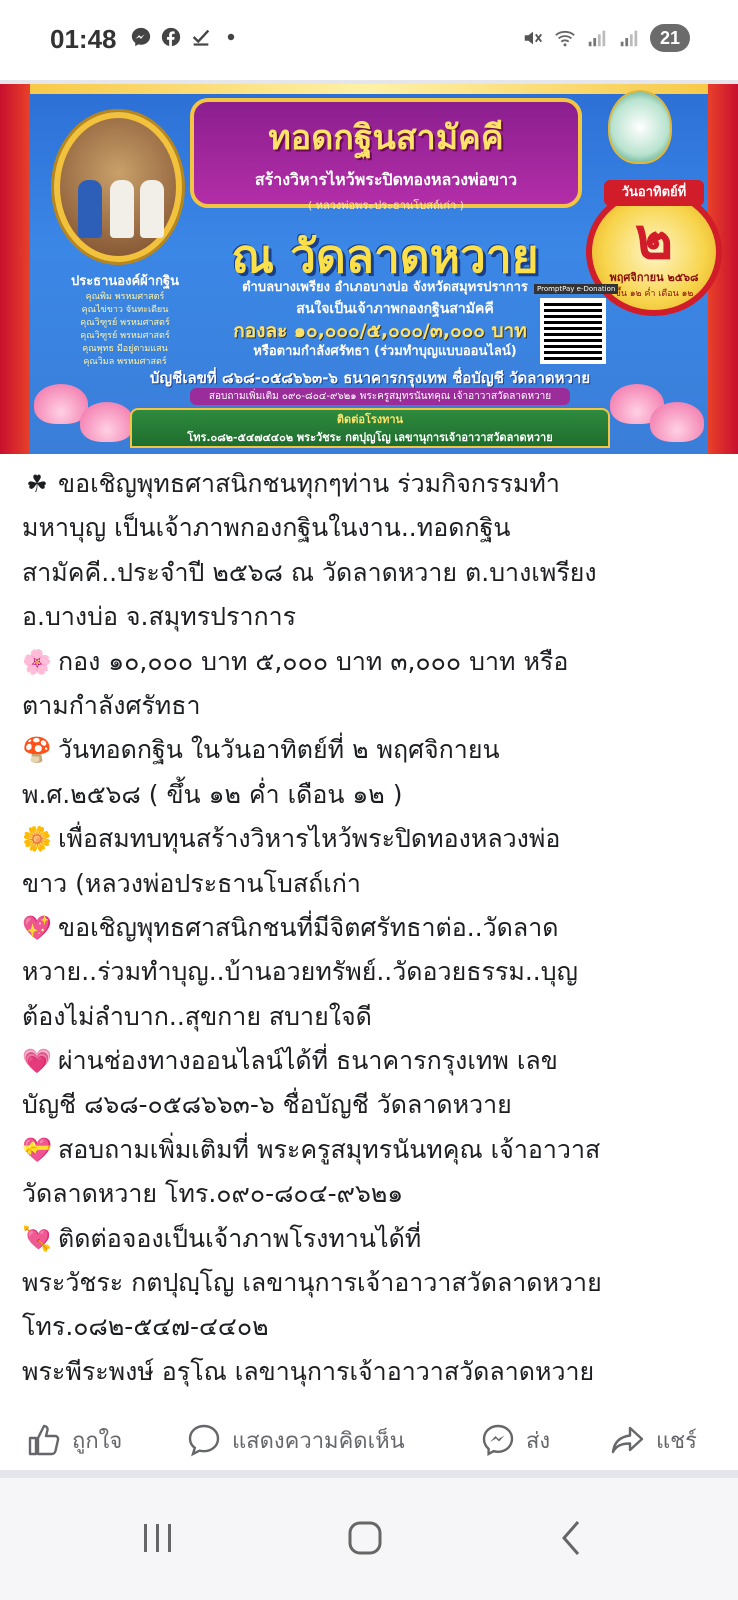 The image size is (738, 1600). What do you see at coordinates (677, 422) in the screenshot?
I see `lotus-icon` at bounding box center [677, 422].